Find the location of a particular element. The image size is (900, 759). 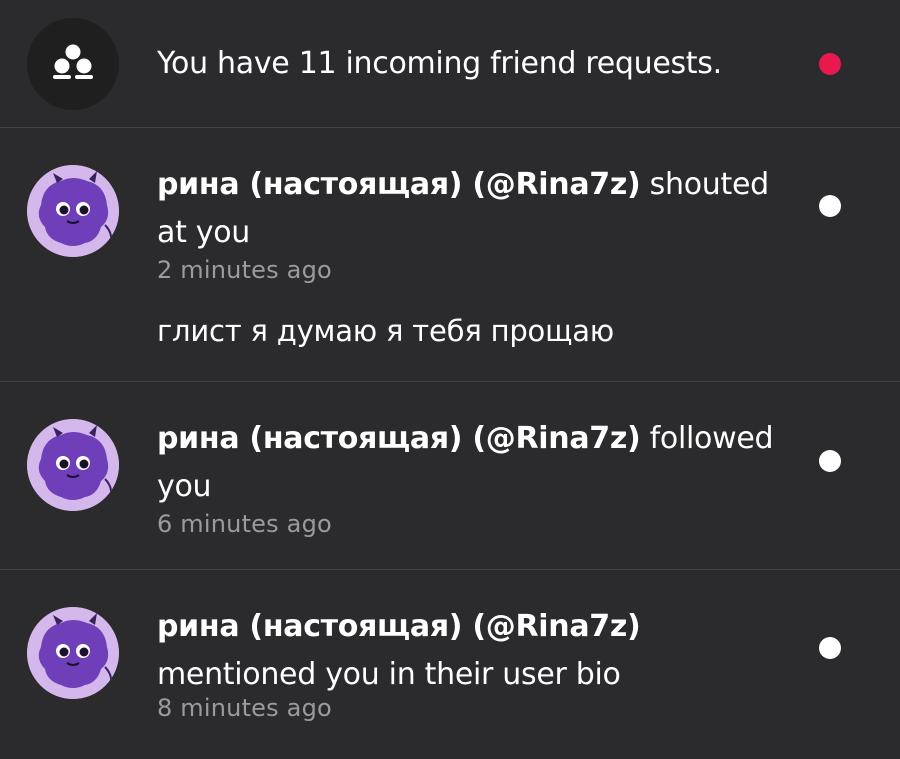

friends-group-icon is located at coordinates (73, 64).